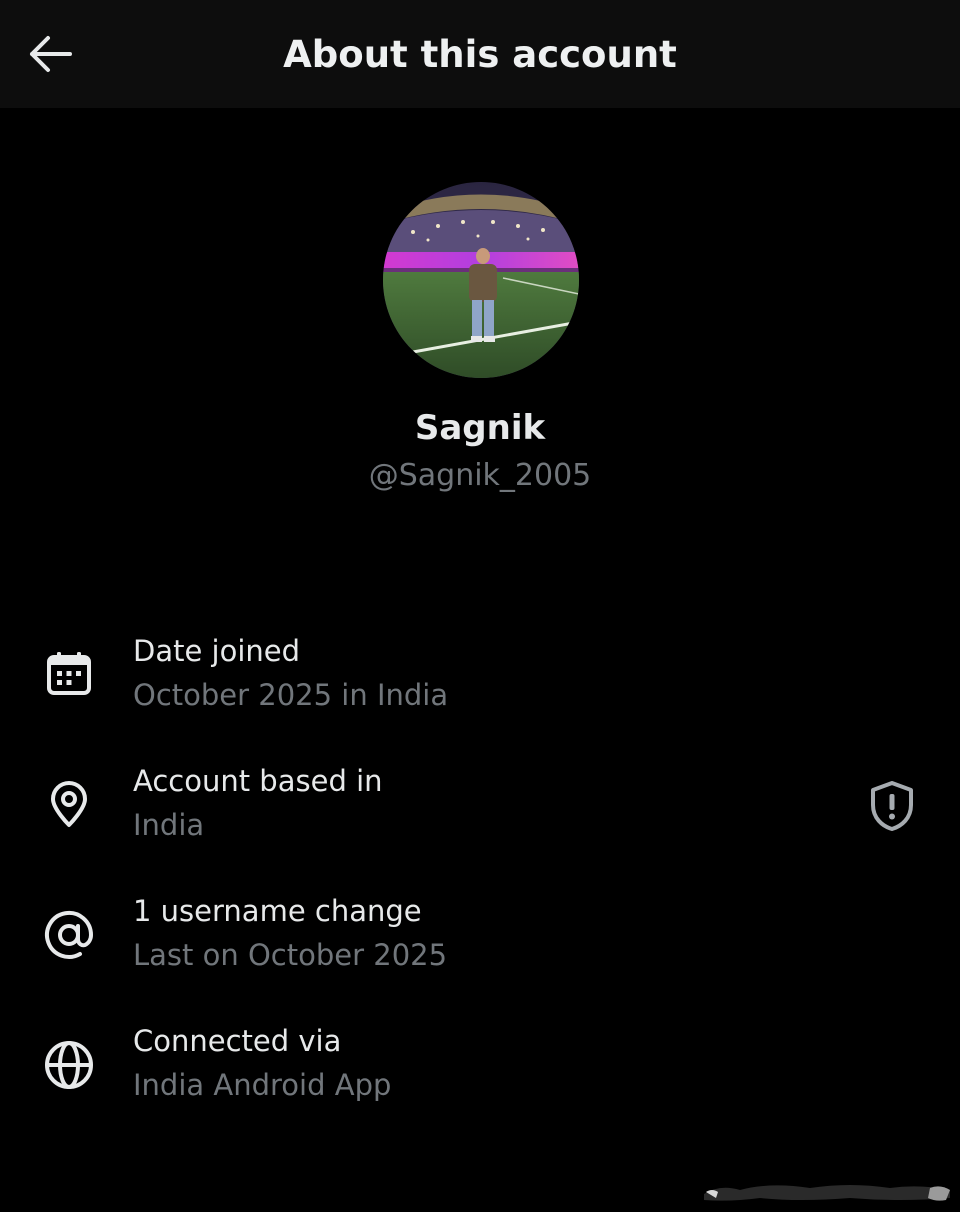 The width and height of the screenshot is (960, 1212). I want to click on username-handle: @Sagnik_2005, so click(480, 475).